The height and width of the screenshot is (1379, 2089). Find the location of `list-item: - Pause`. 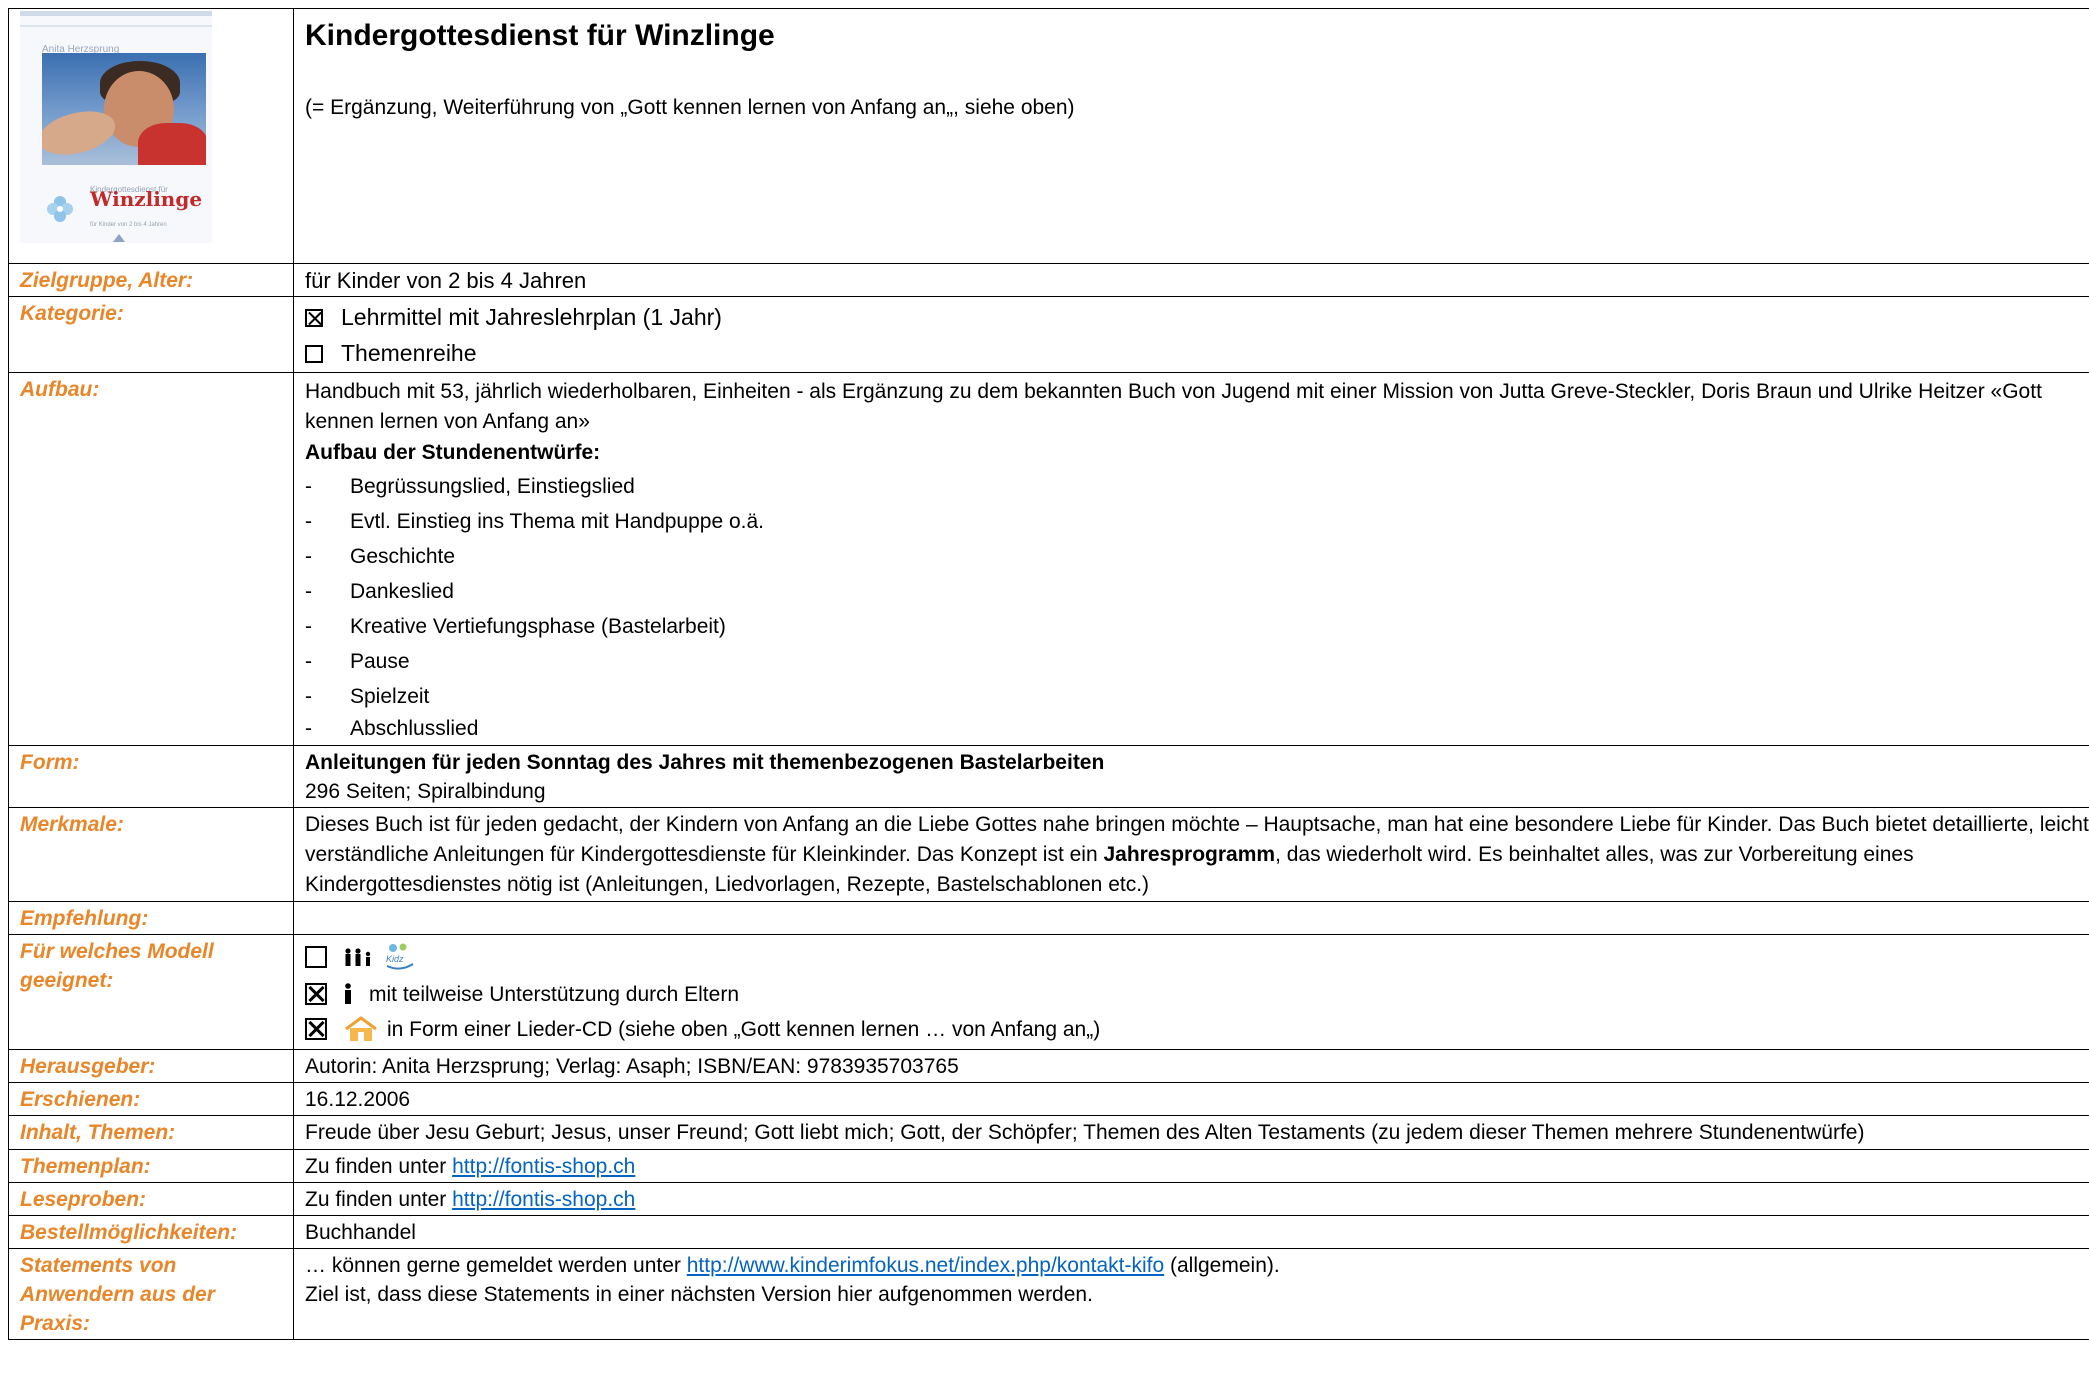

list-item: - Pause is located at coordinates (357, 661).